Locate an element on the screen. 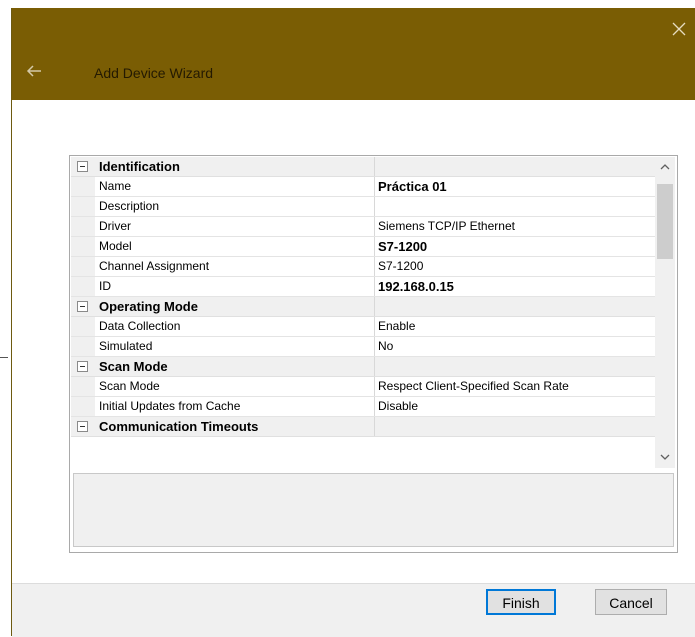  property-name: Simulated is located at coordinates (237, 346).